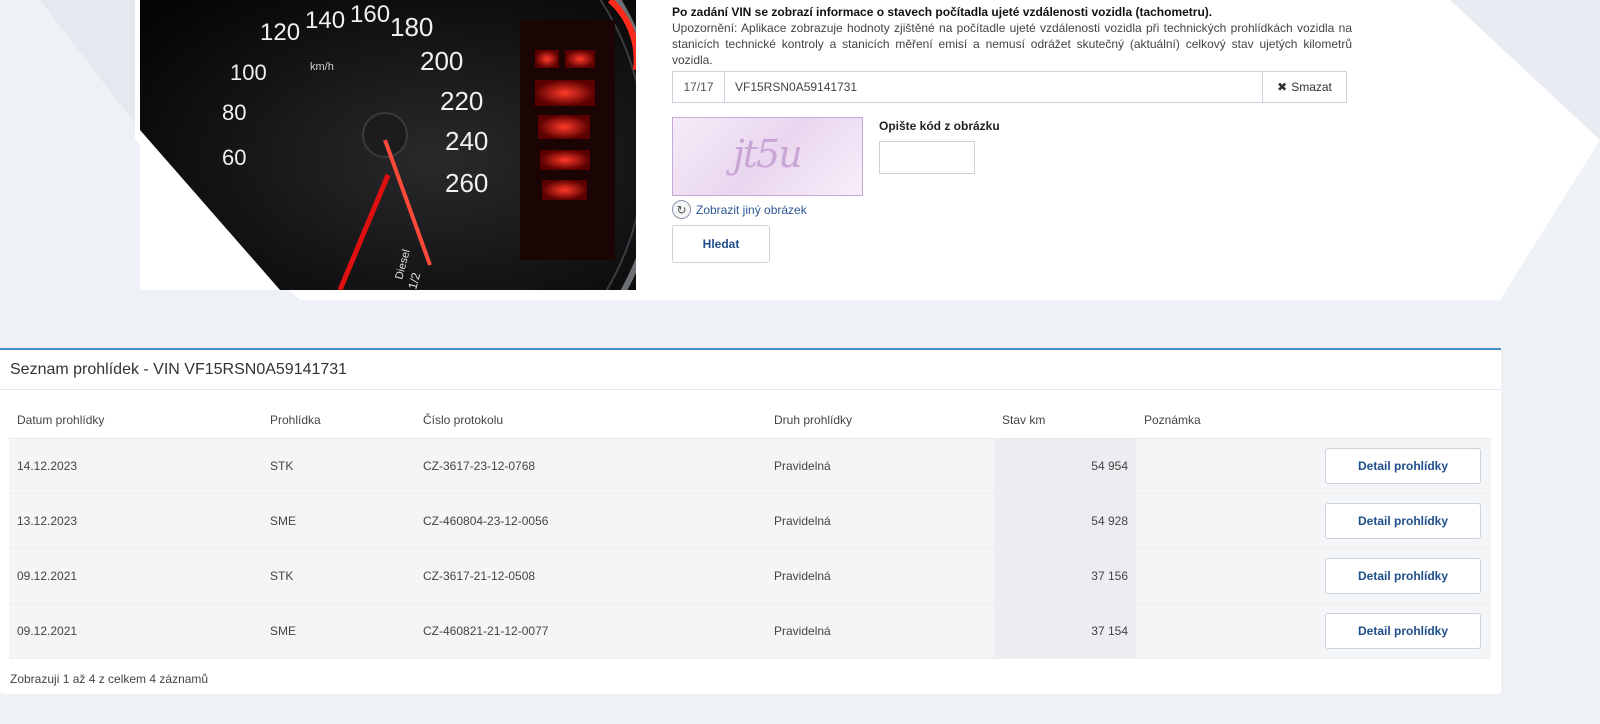 Image resolution: width=1600 pixels, height=724 pixels. I want to click on speedo-label: 60, so click(234, 157).